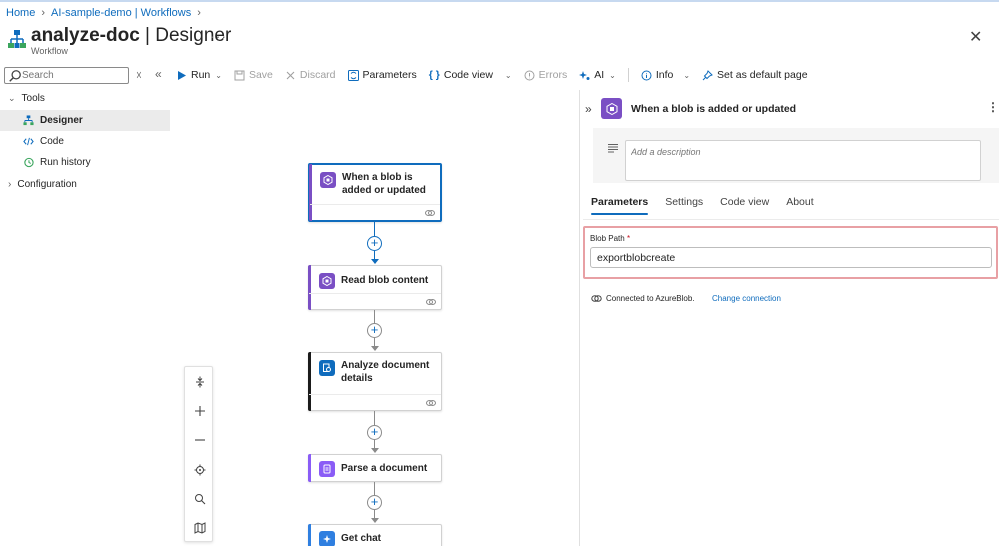 This screenshot has width=999, height=546. What do you see at coordinates (977, 36) in the screenshot?
I see `close-button: ✕` at bounding box center [977, 36].